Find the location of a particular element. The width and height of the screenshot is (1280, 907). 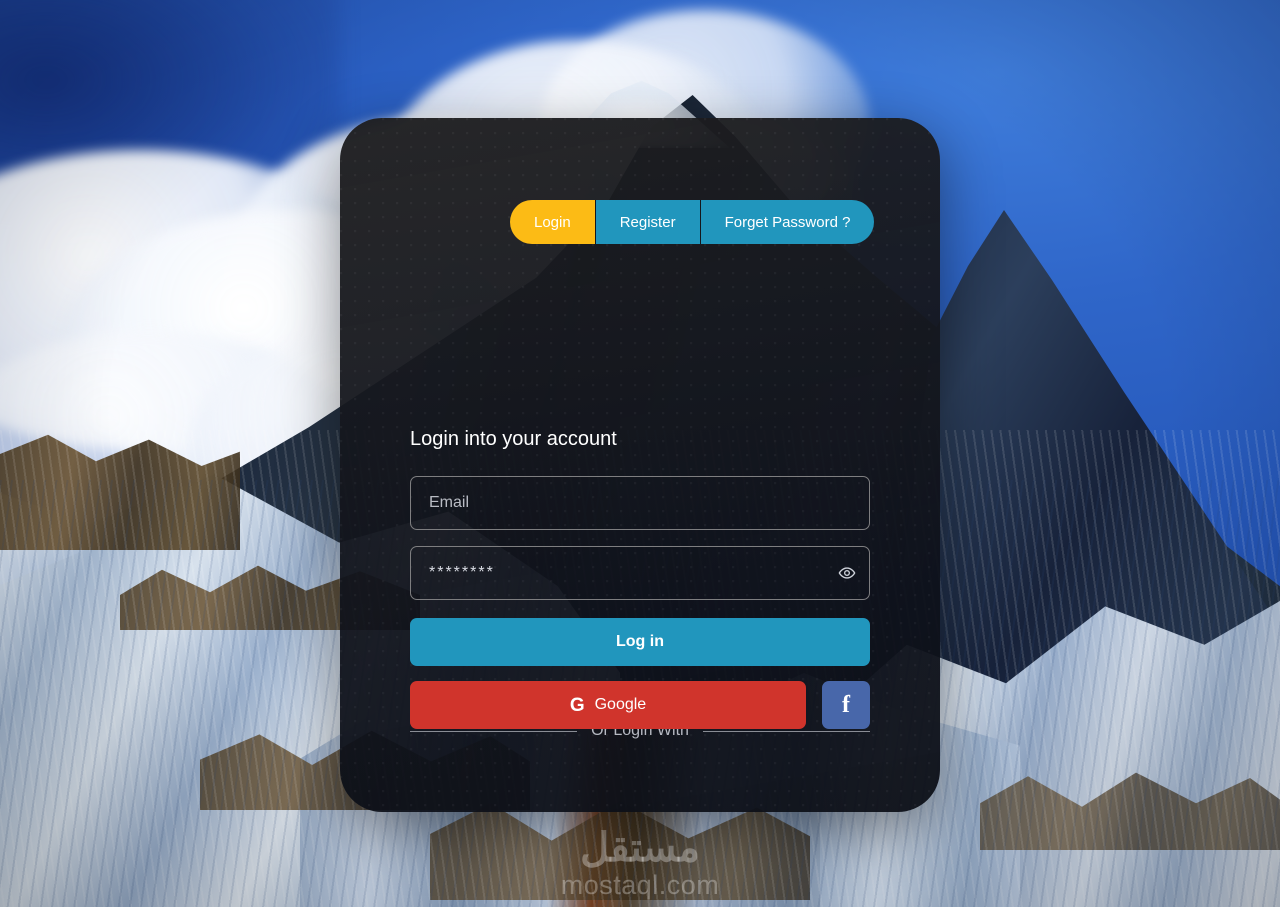

password-field: ******** is located at coordinates (640, 573).